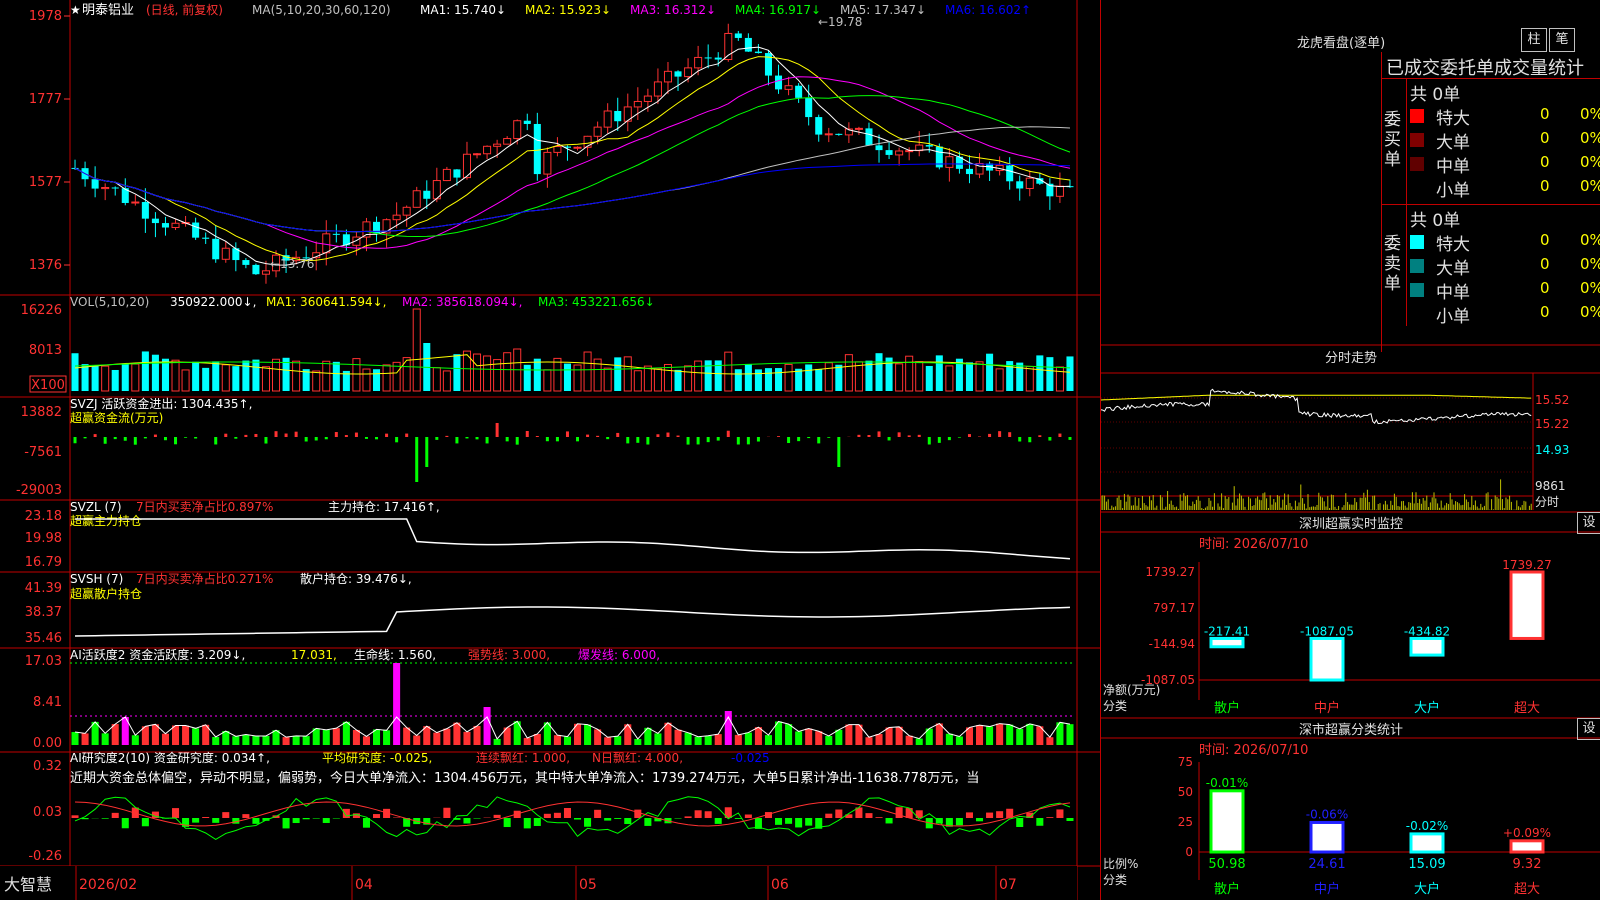  Describe the element at coordinates (1547, 502) in the screenshot. I see `intraday-vol-unit: 分时` at that location.